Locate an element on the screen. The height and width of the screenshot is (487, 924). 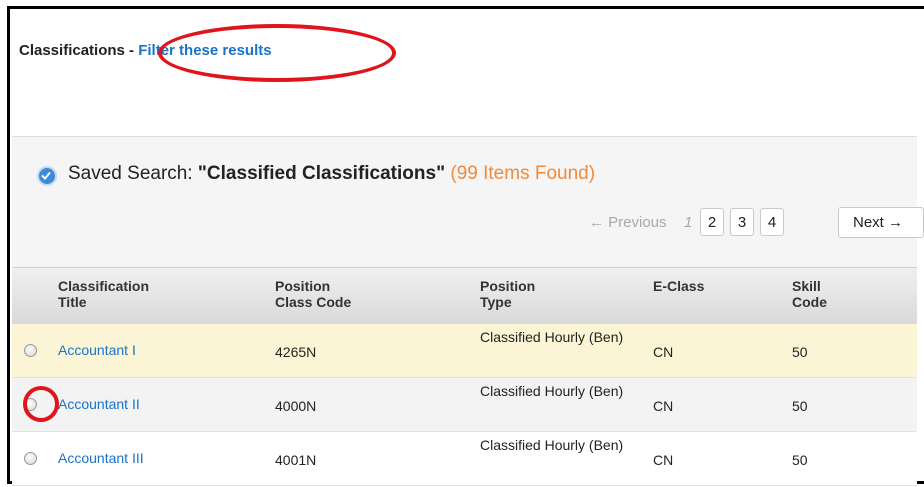
previous-page-button: ← Previous is located at coordinates (628, 222).